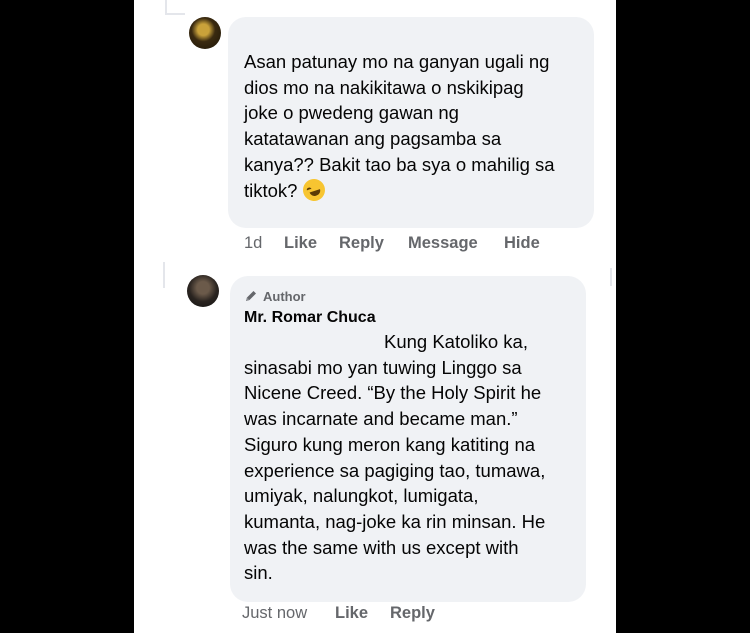 The image size is (750, 633). I want to click on author-badge: Author, so click(408, 296).